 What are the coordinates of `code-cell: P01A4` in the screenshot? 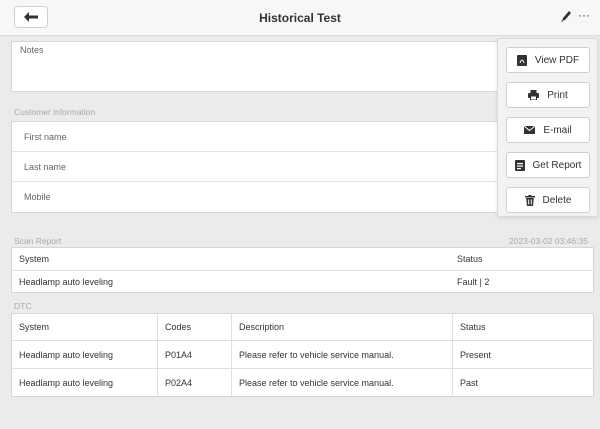 It's located at (179, 354).